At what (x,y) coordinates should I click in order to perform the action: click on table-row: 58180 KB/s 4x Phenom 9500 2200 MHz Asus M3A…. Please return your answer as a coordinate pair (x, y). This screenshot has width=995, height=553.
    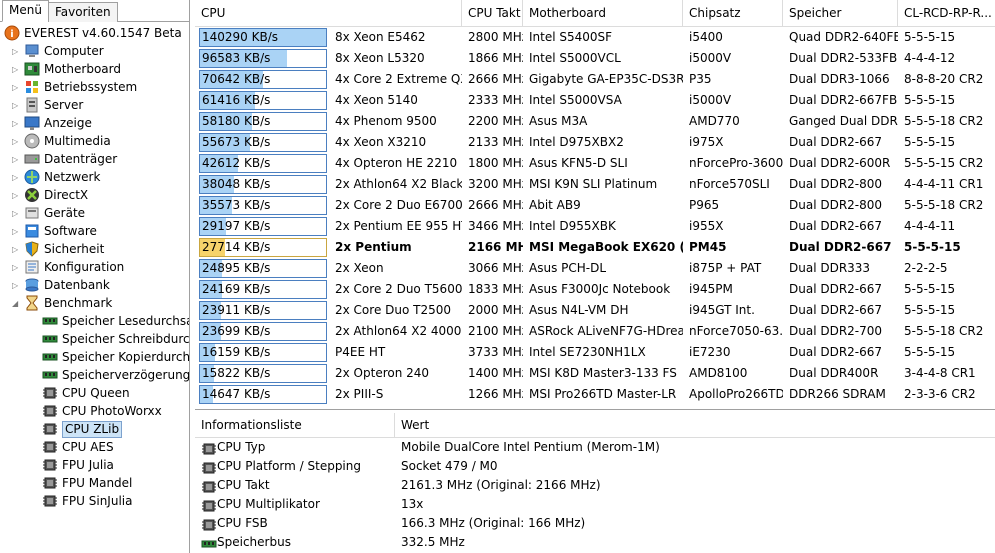
    Looking at the image, I should click on (595, 121).